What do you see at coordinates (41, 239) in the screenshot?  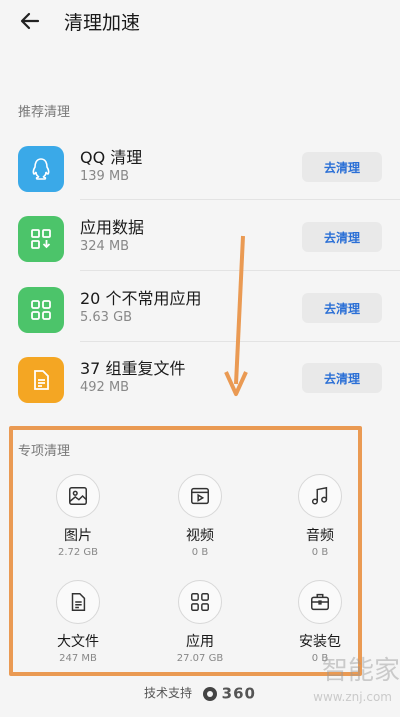 I see `app-data-icon` at bounding box center [41, 239].